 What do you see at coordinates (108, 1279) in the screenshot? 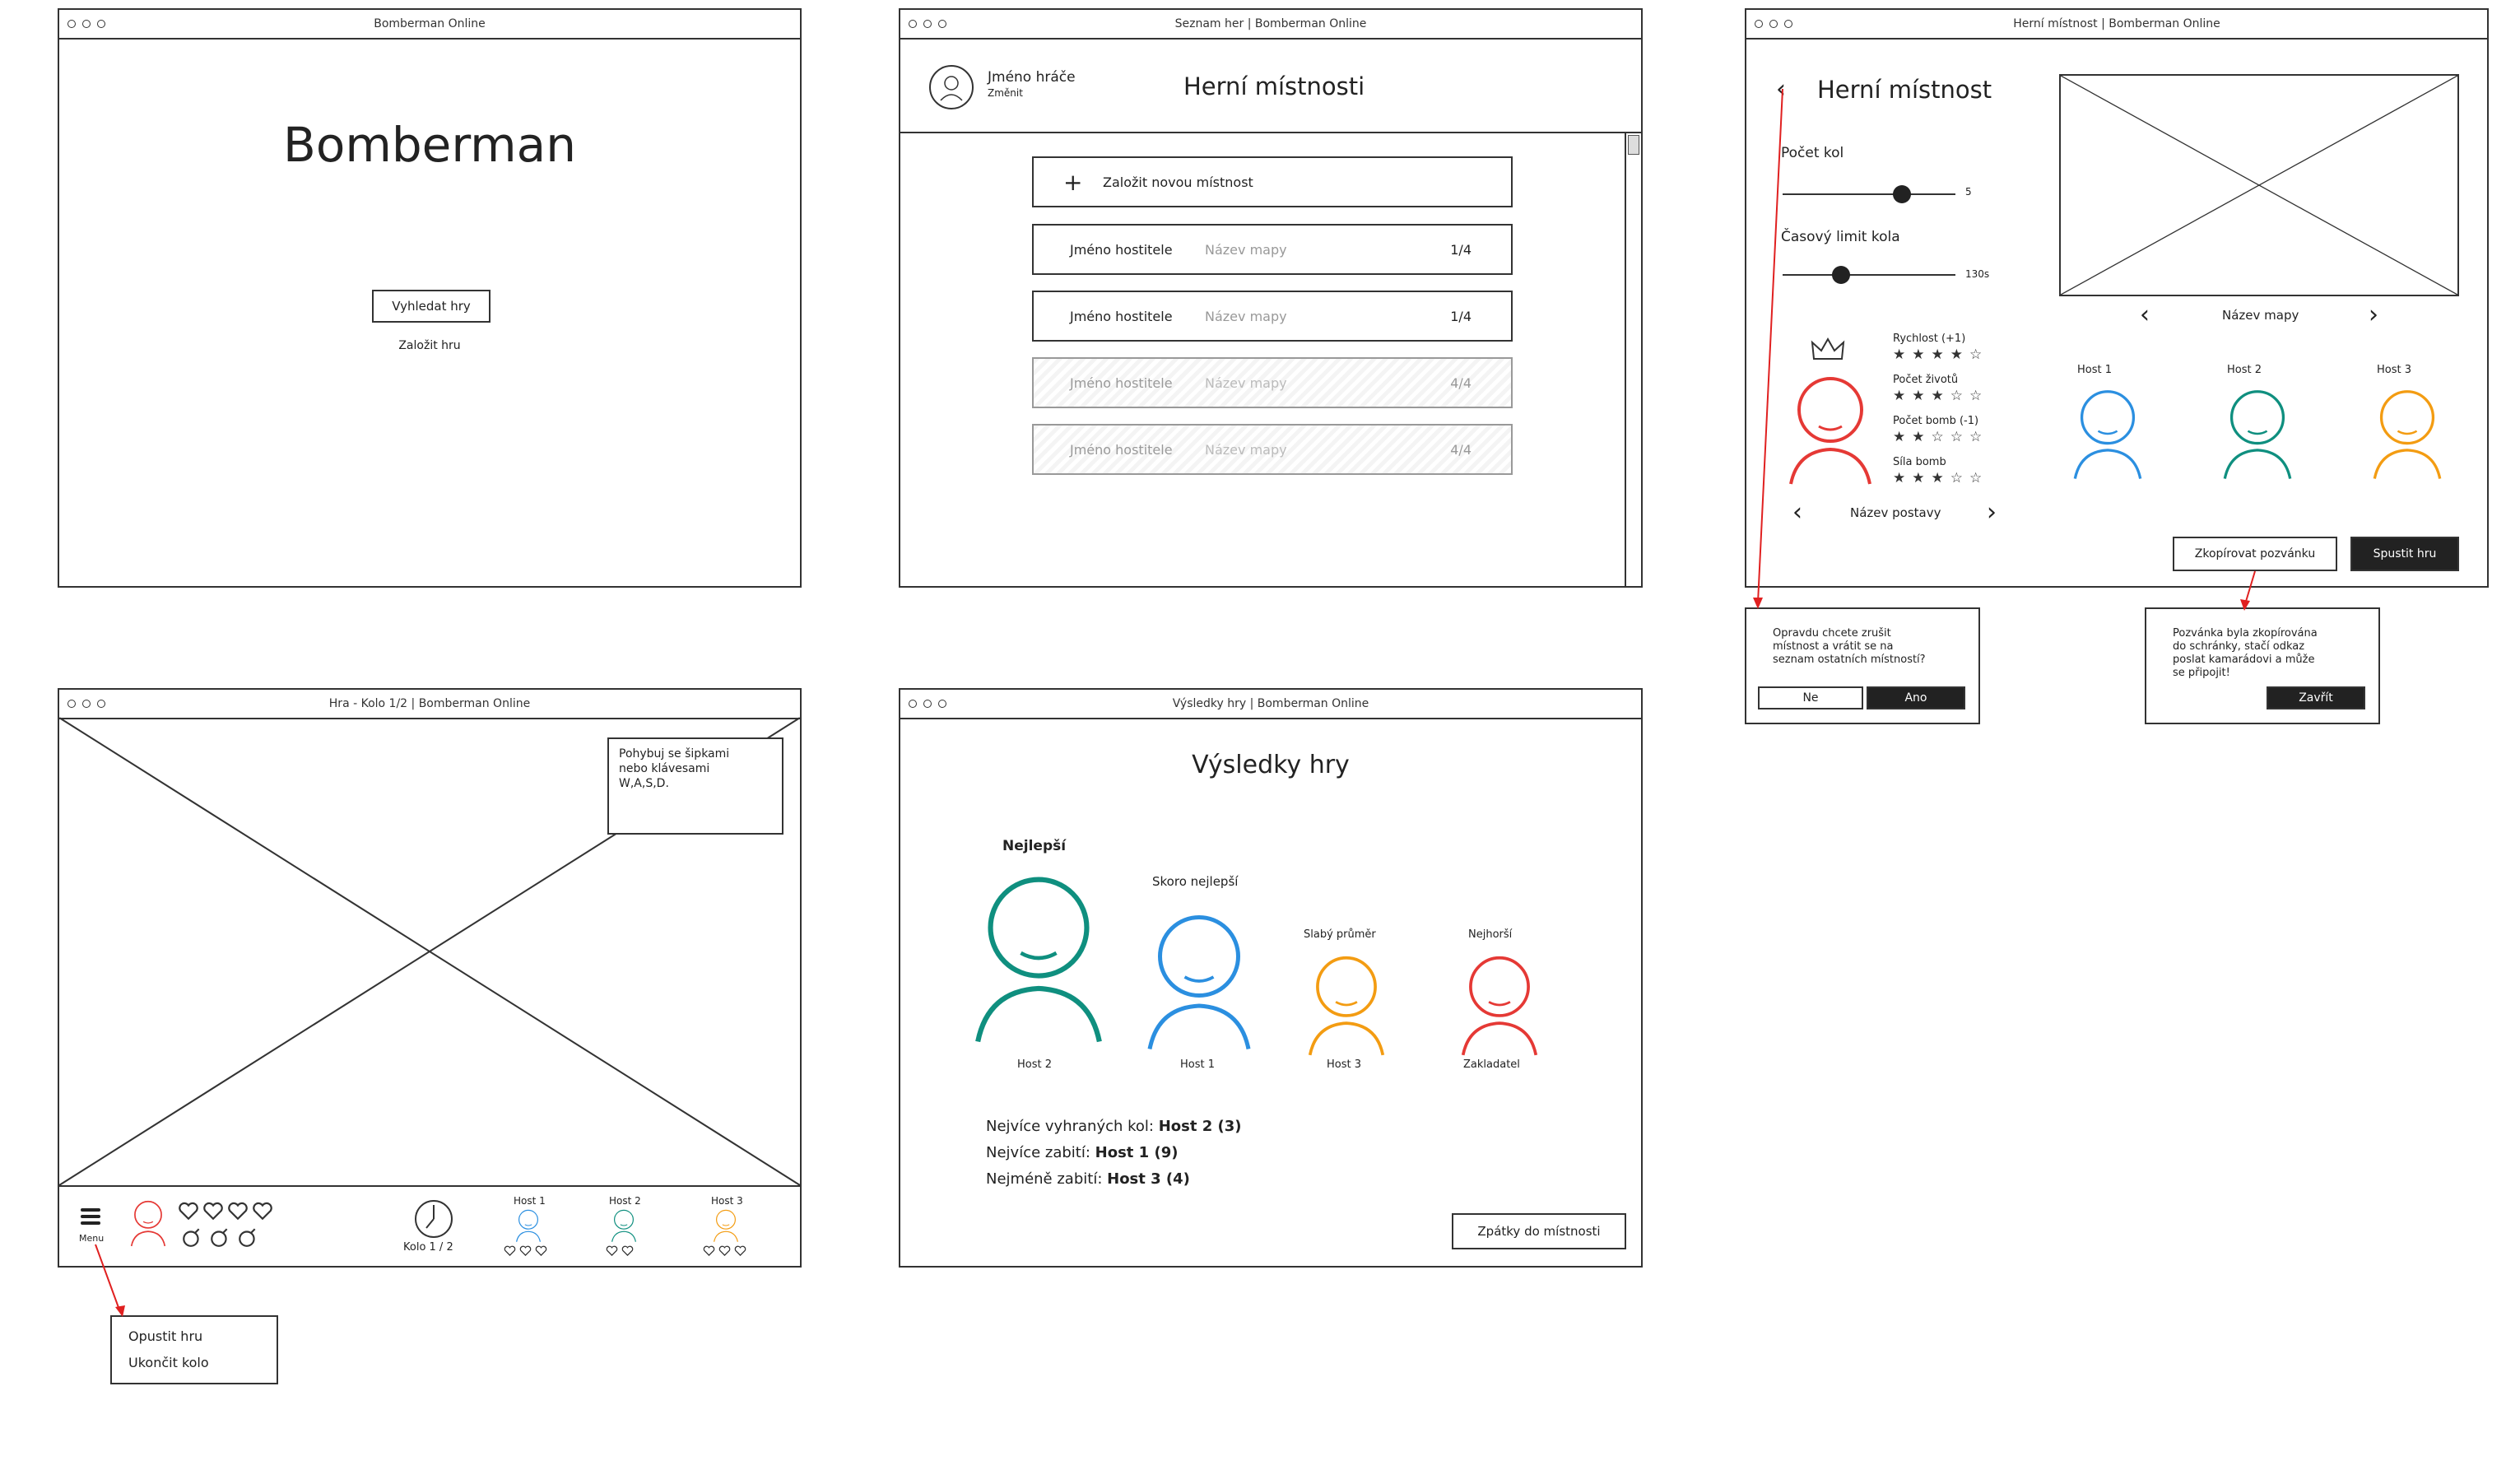
I see `arrow-menu-to-dropdown` at bounding box center [108, 1279].